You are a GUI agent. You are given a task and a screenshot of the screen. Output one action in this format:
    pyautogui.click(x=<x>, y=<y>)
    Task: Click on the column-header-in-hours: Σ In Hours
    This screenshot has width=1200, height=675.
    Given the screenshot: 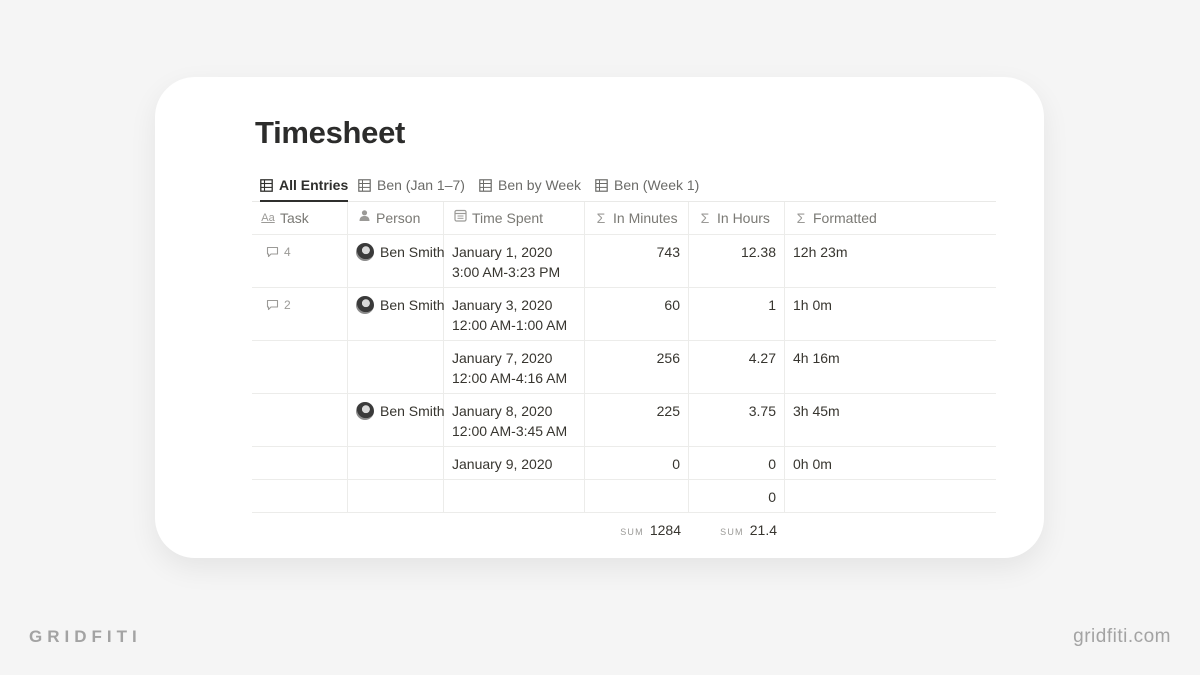 What is the action you would take?
    pyautogui.click(x=737, y=218)
    